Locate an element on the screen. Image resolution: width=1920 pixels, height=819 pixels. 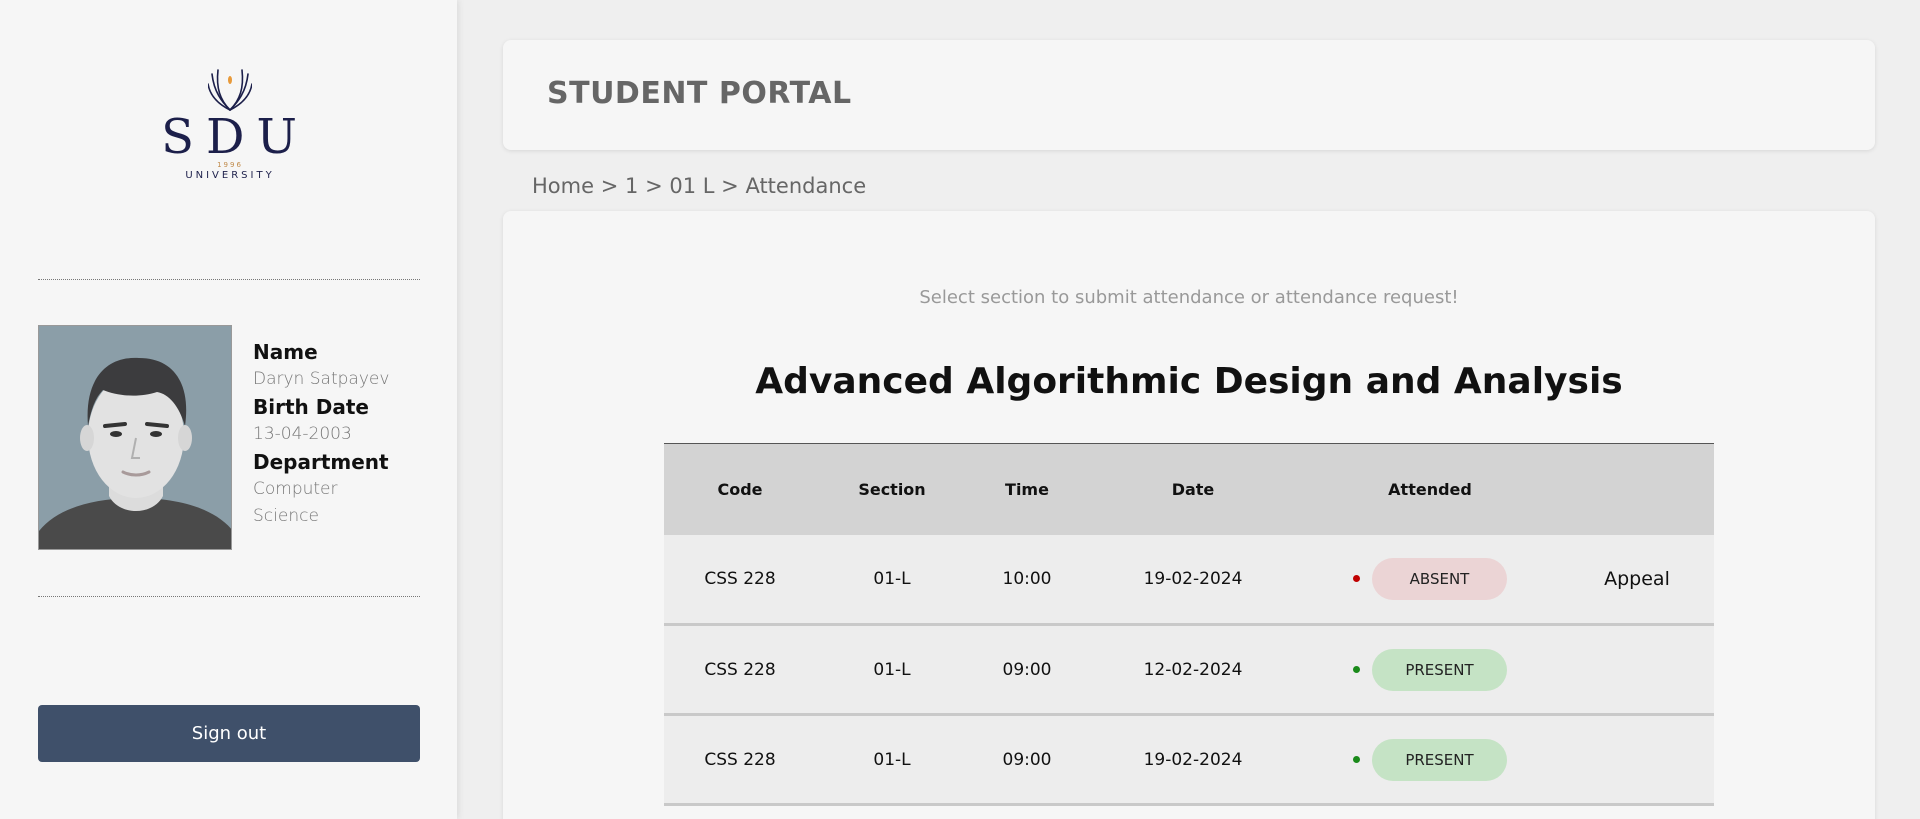
cell-appeal: Appeal is located at coordinates (1637, 580).